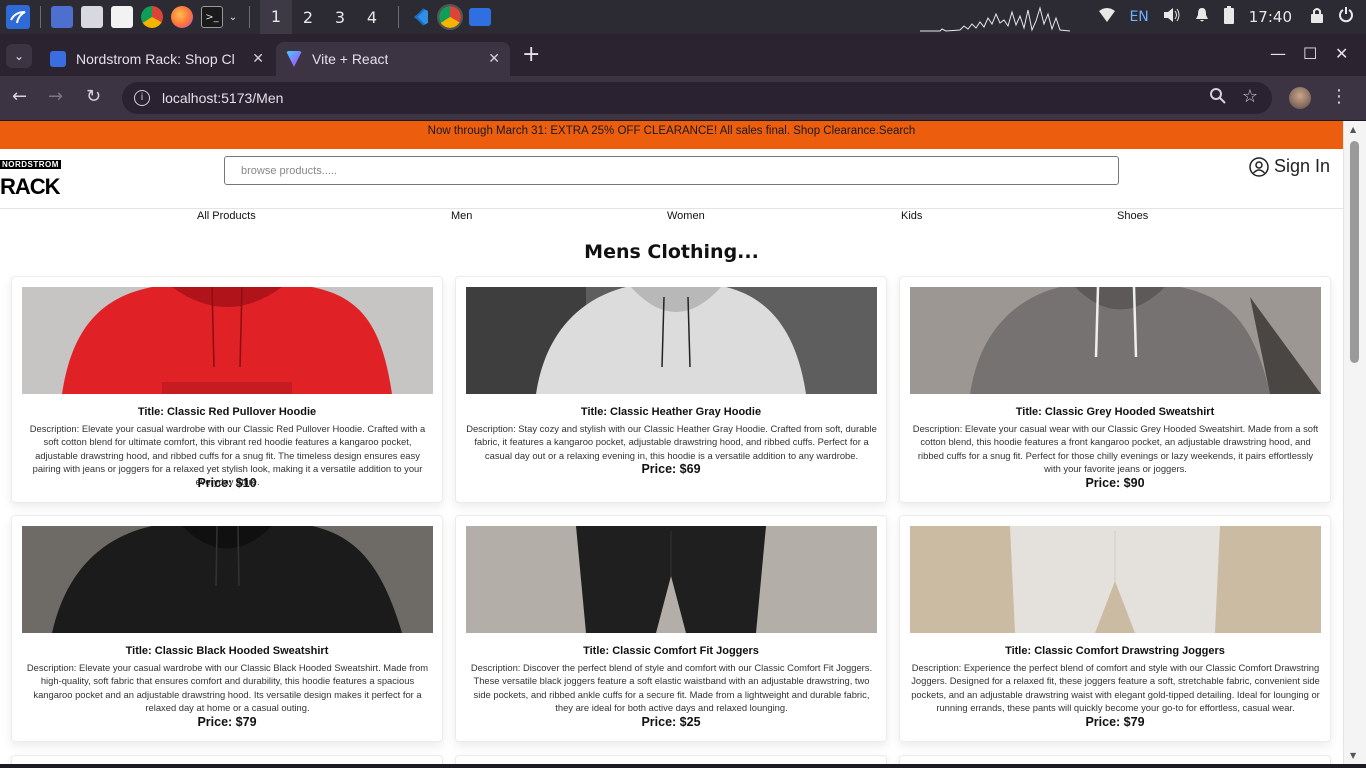  What do you see at coordinates (1317, 17) in the screenshot?
I see `lock-icon` at bounding box center [1317, 17].